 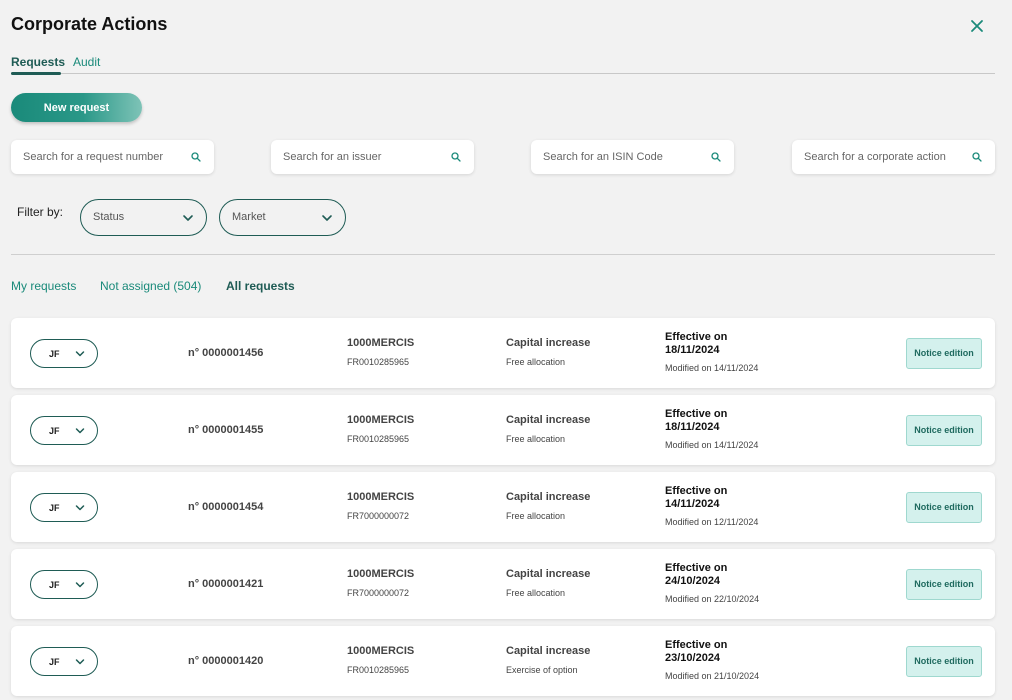 What do you see at coordinates (76, 107) in the screenshot?
I see `new-request-button: New request` at bounding box center [76, 107].